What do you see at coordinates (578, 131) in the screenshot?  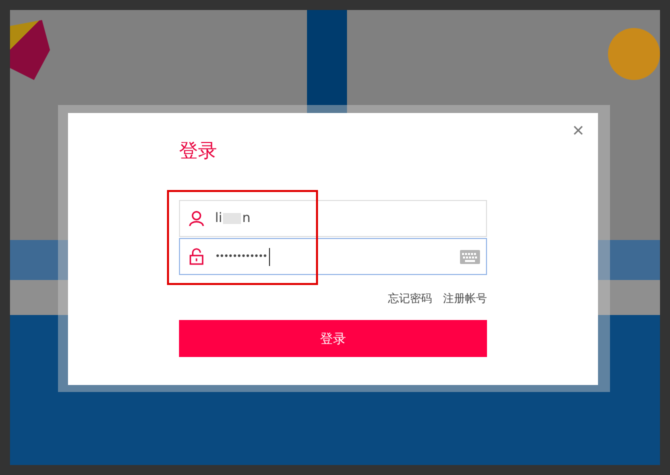 I see `close-button: ×` at bounding box center [578, 131].